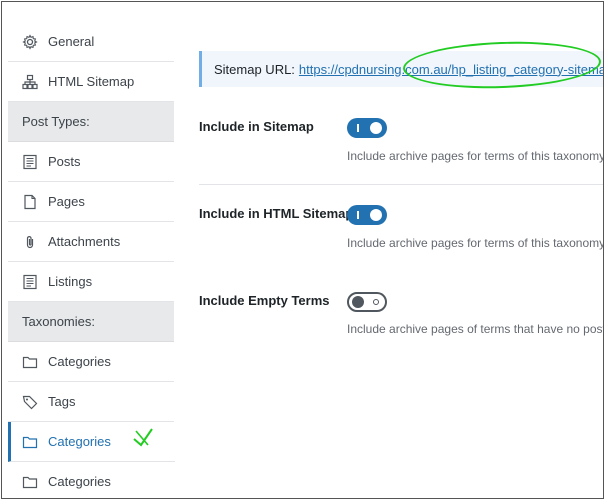 This screenshot has height=500, width=605. Describe the element at coordinates (70, 281) in the screenshot. I see `sidebar-item-label: Listings` at that location.